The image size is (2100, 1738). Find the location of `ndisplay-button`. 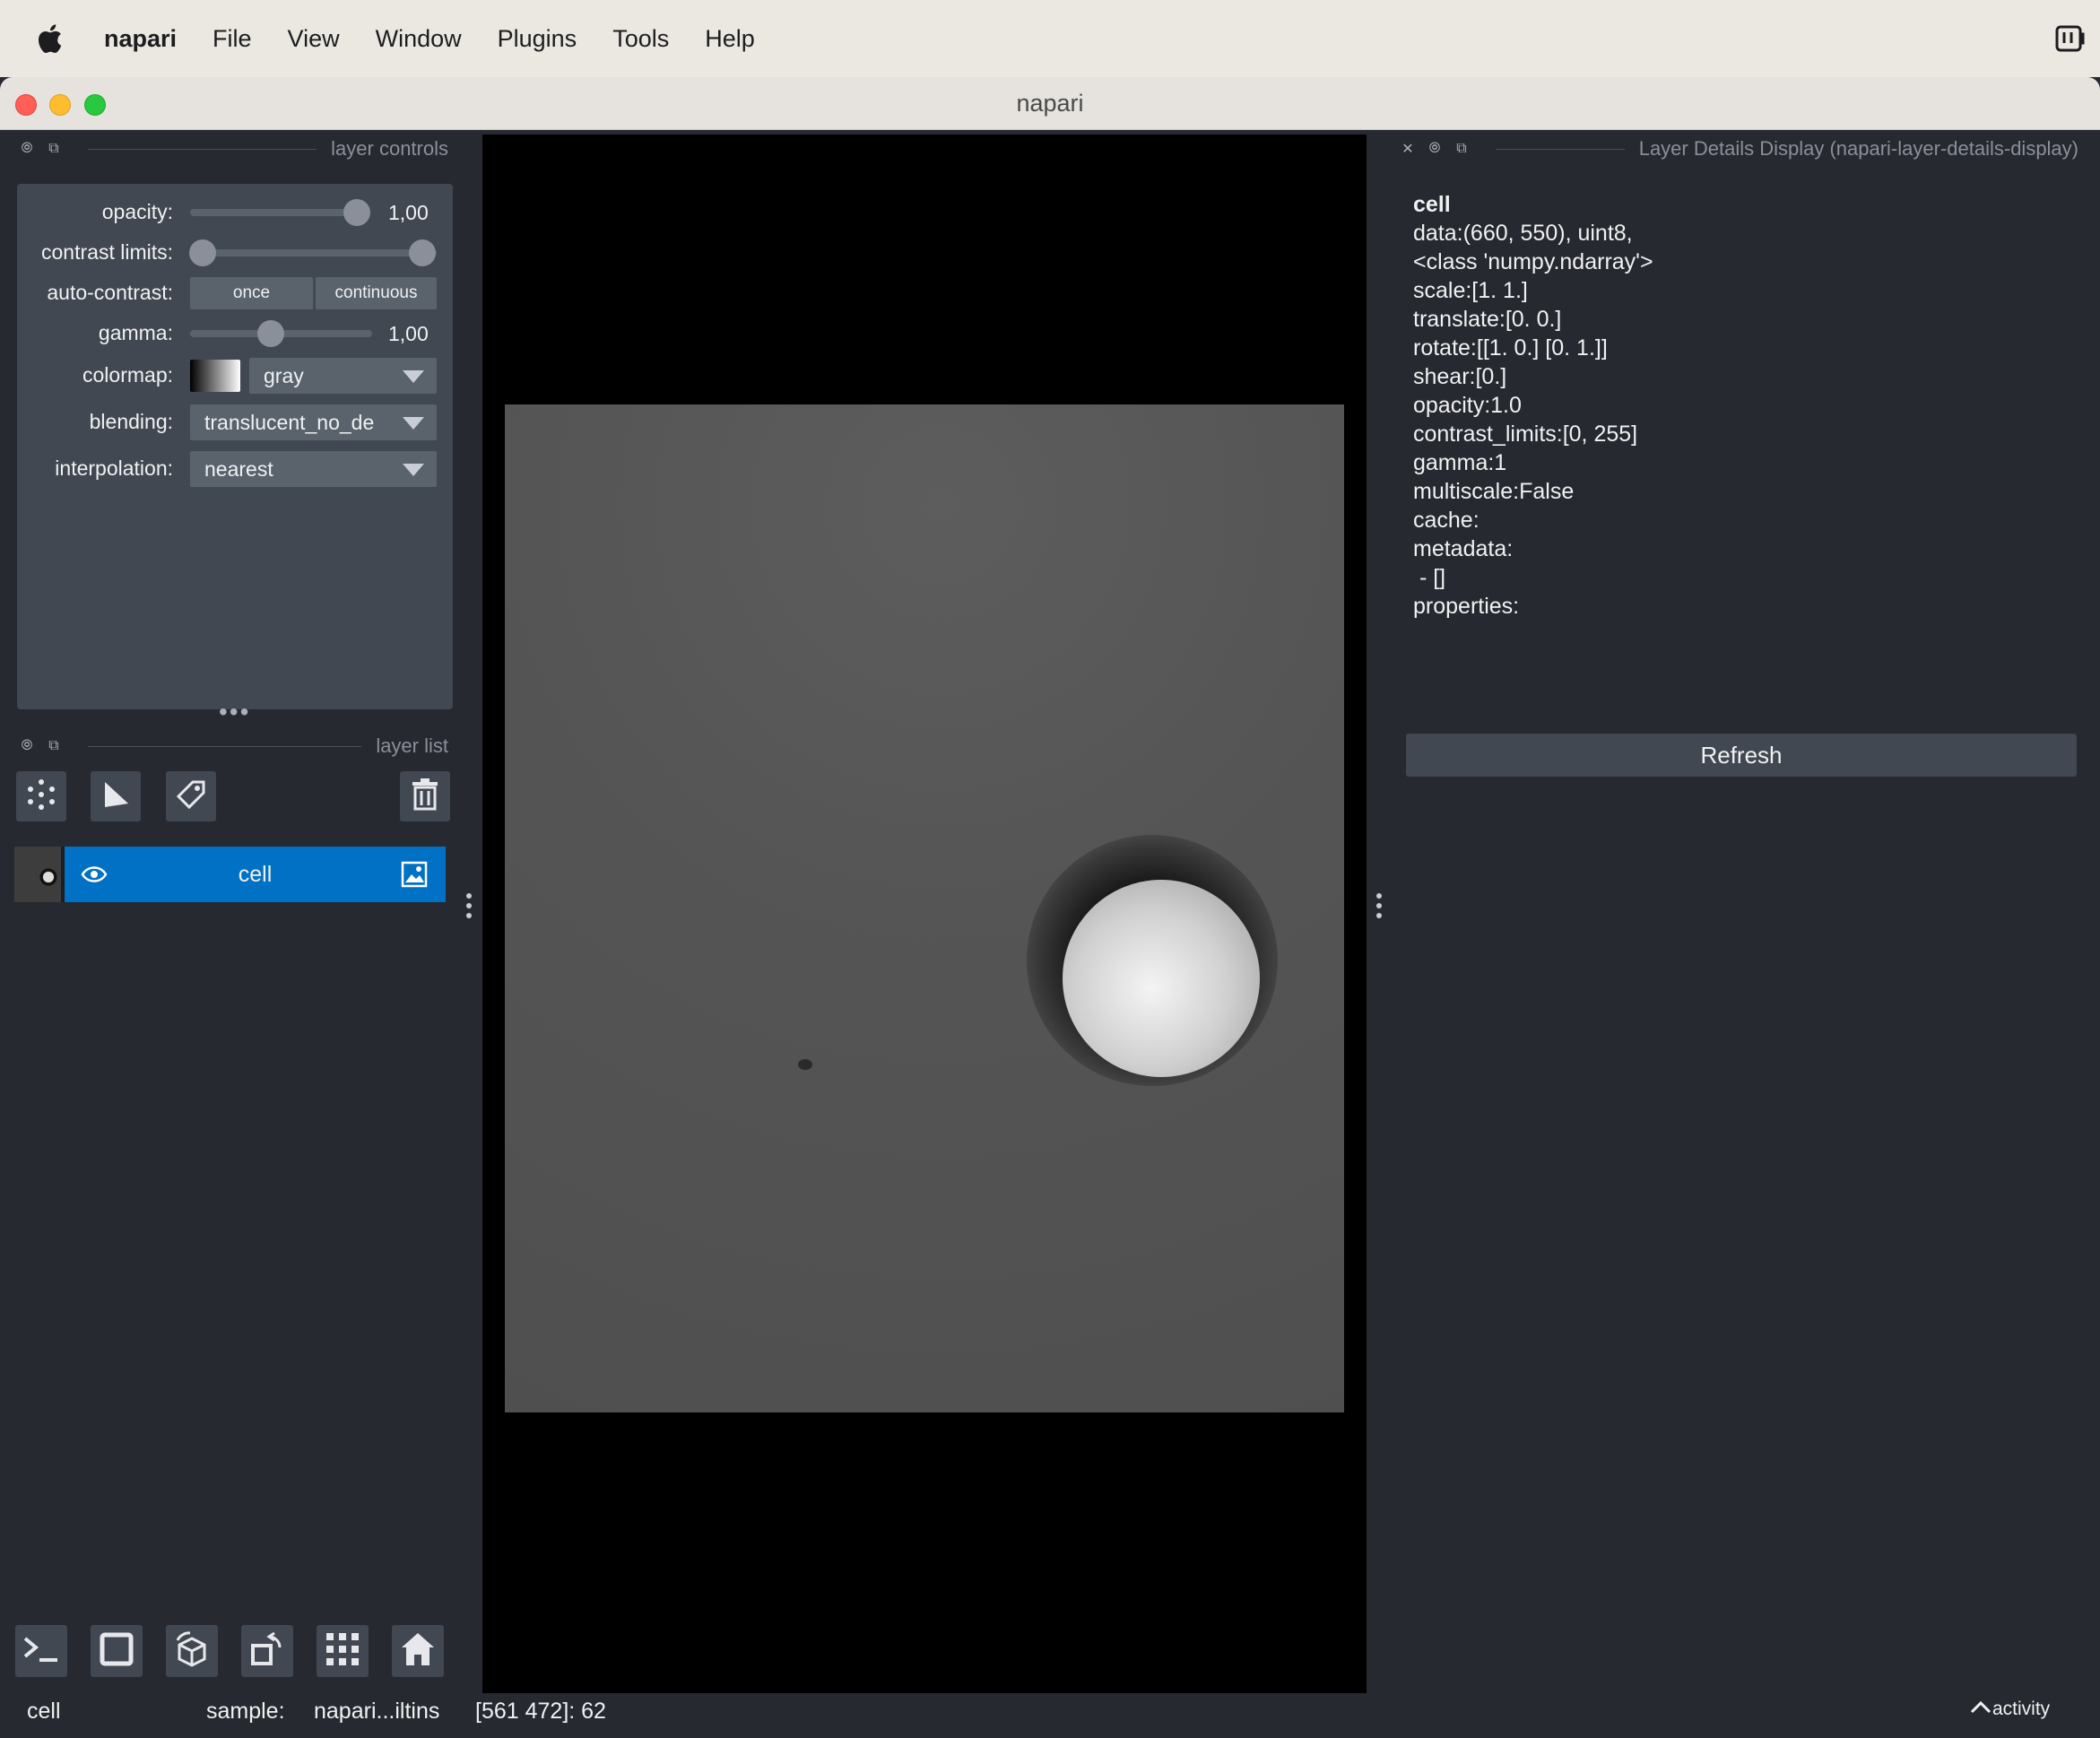

ndisplay-button is located at coordinates (117, 1651).